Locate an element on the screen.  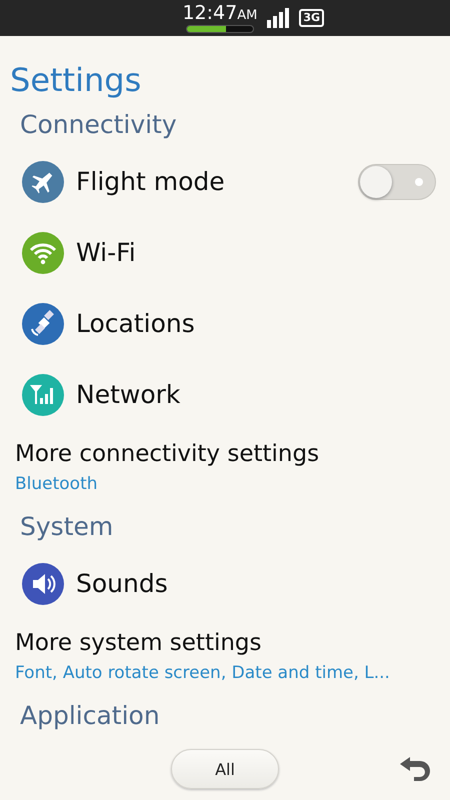
clock-ampm: AM is located at coordinates (247, 15).